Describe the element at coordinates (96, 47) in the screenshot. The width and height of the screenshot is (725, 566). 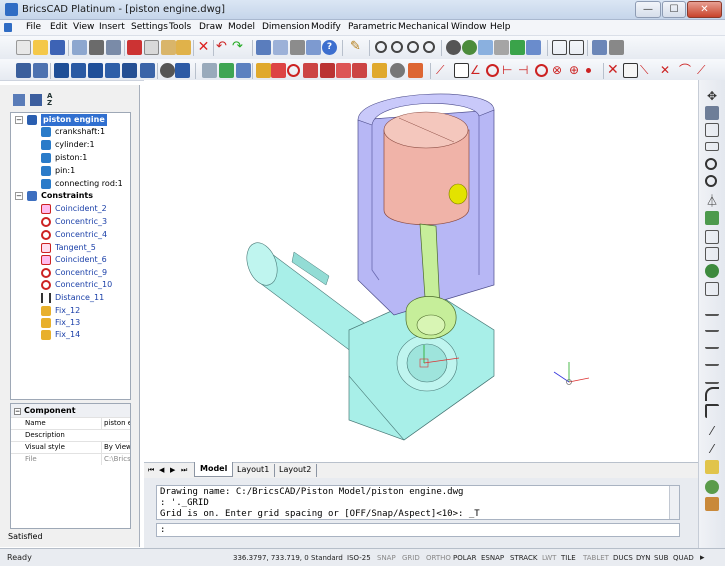
I see `print-icon` at that location.